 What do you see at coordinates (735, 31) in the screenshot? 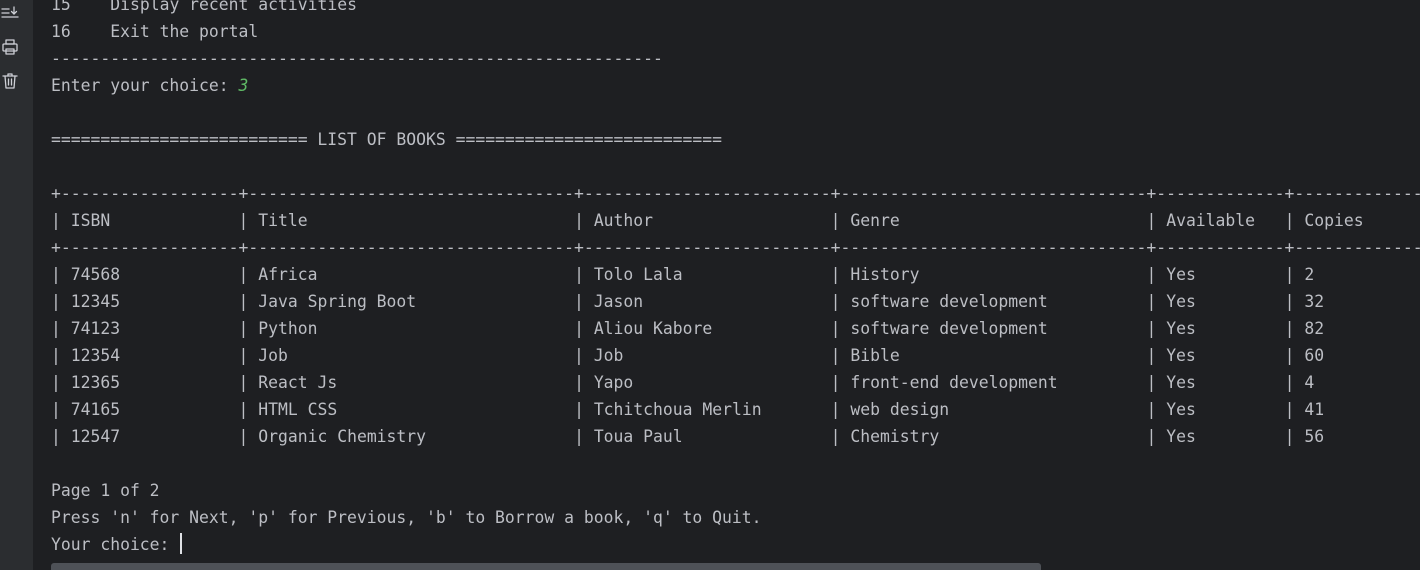
I see `menu-line: 16 Exit the portal` at bounding box center [735, 31].